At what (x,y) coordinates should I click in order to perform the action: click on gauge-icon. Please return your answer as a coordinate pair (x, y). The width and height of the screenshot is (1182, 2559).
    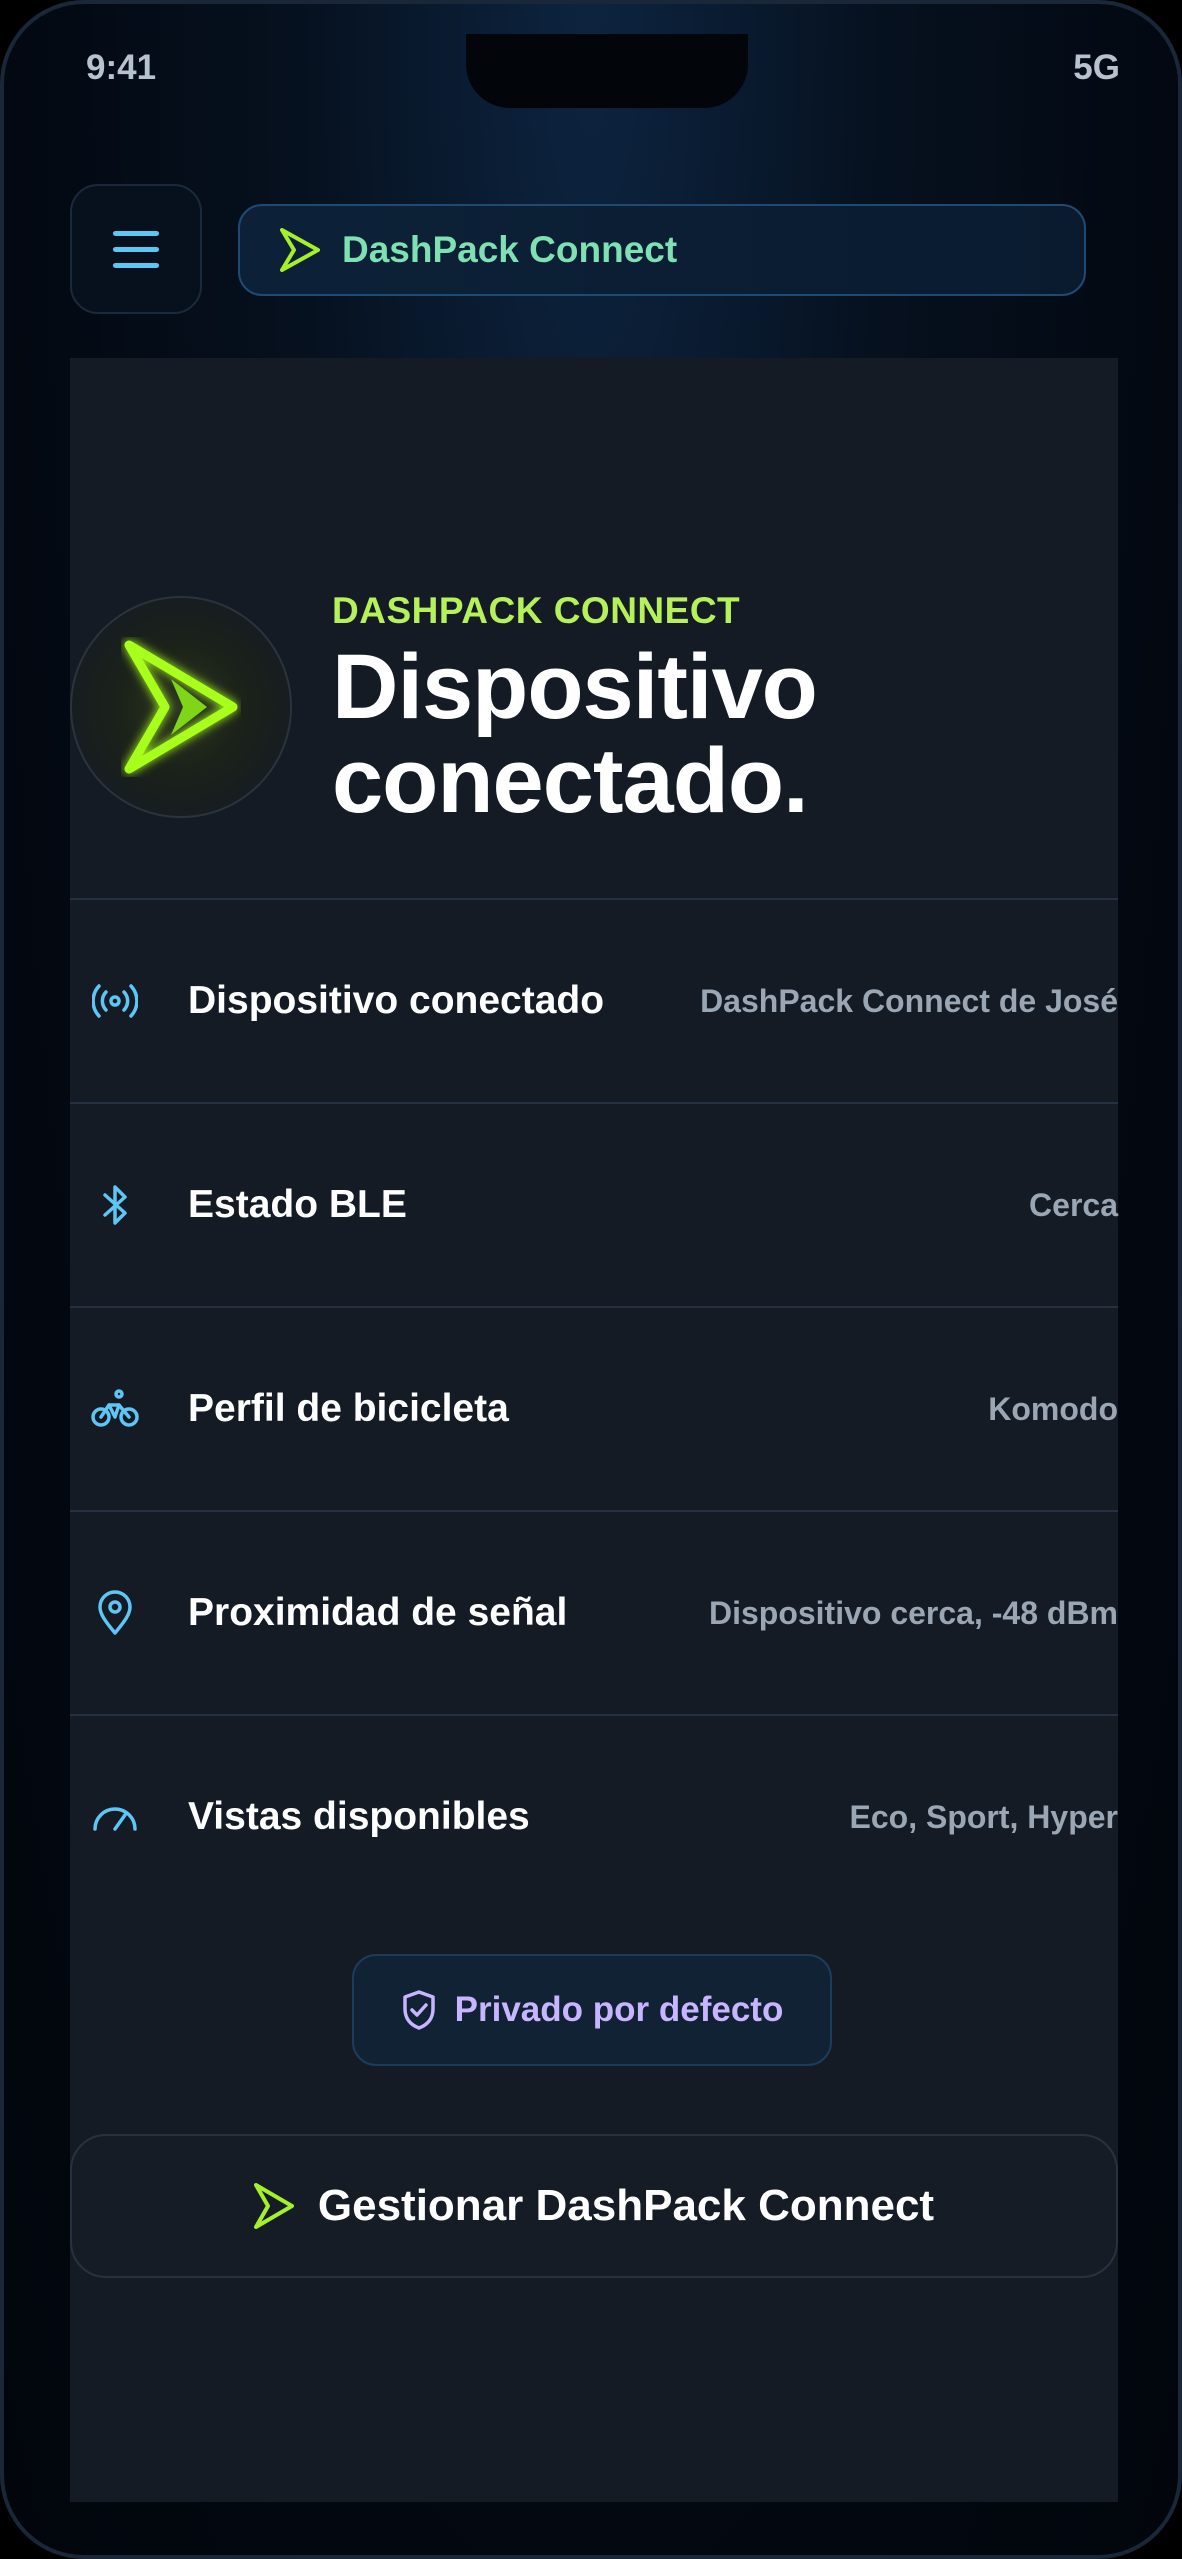
    Looking at the image, I should click on (115, 1817).